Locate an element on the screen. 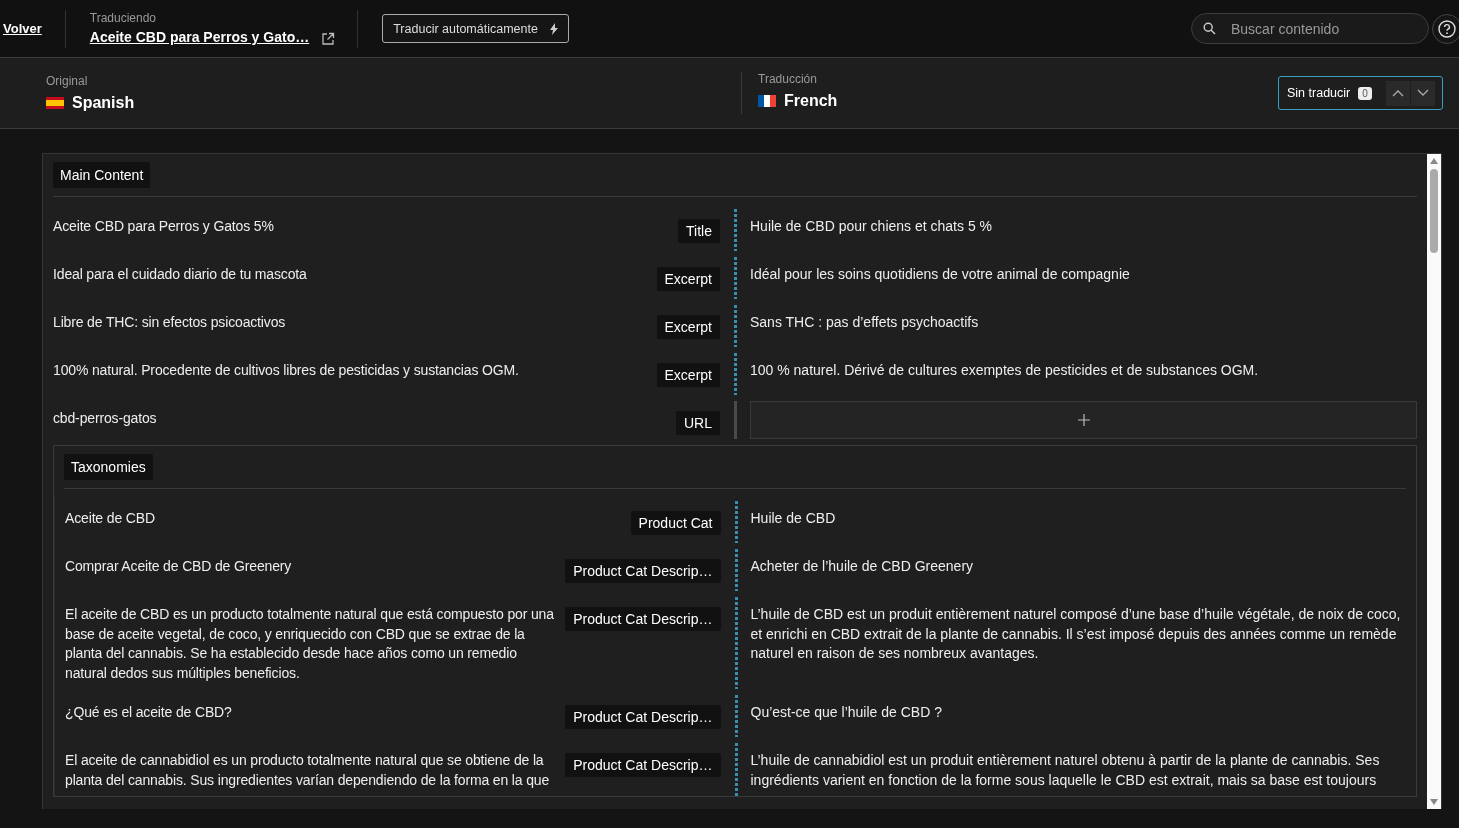 This screenshot has height=828, width=1459. next-button is located at coordinates (1423, 93).